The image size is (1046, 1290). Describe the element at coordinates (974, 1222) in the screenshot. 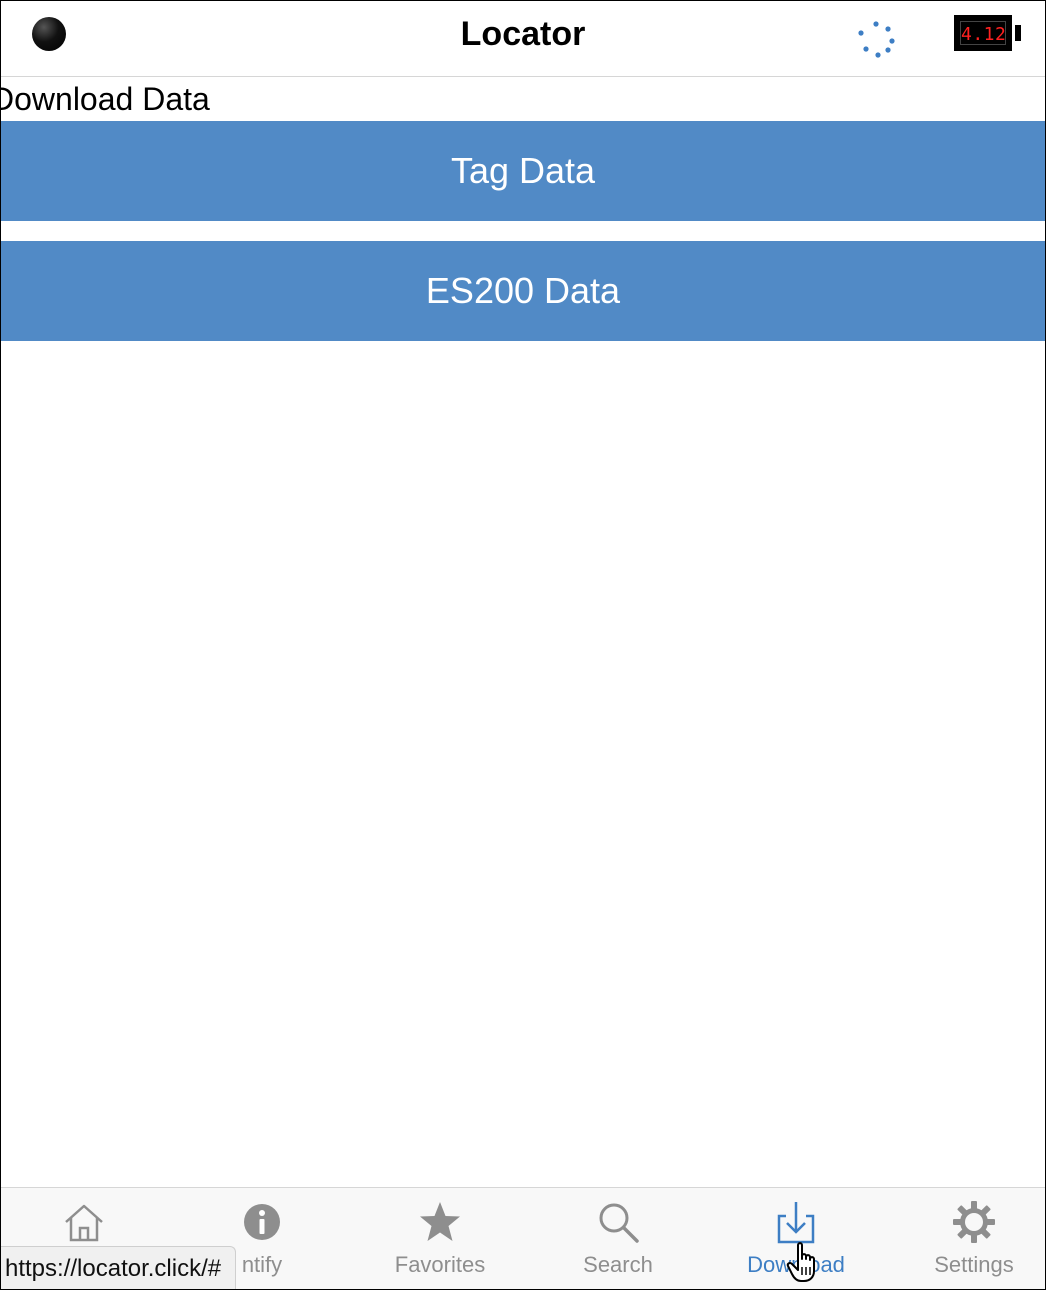

I see `gear-icon` at that location.